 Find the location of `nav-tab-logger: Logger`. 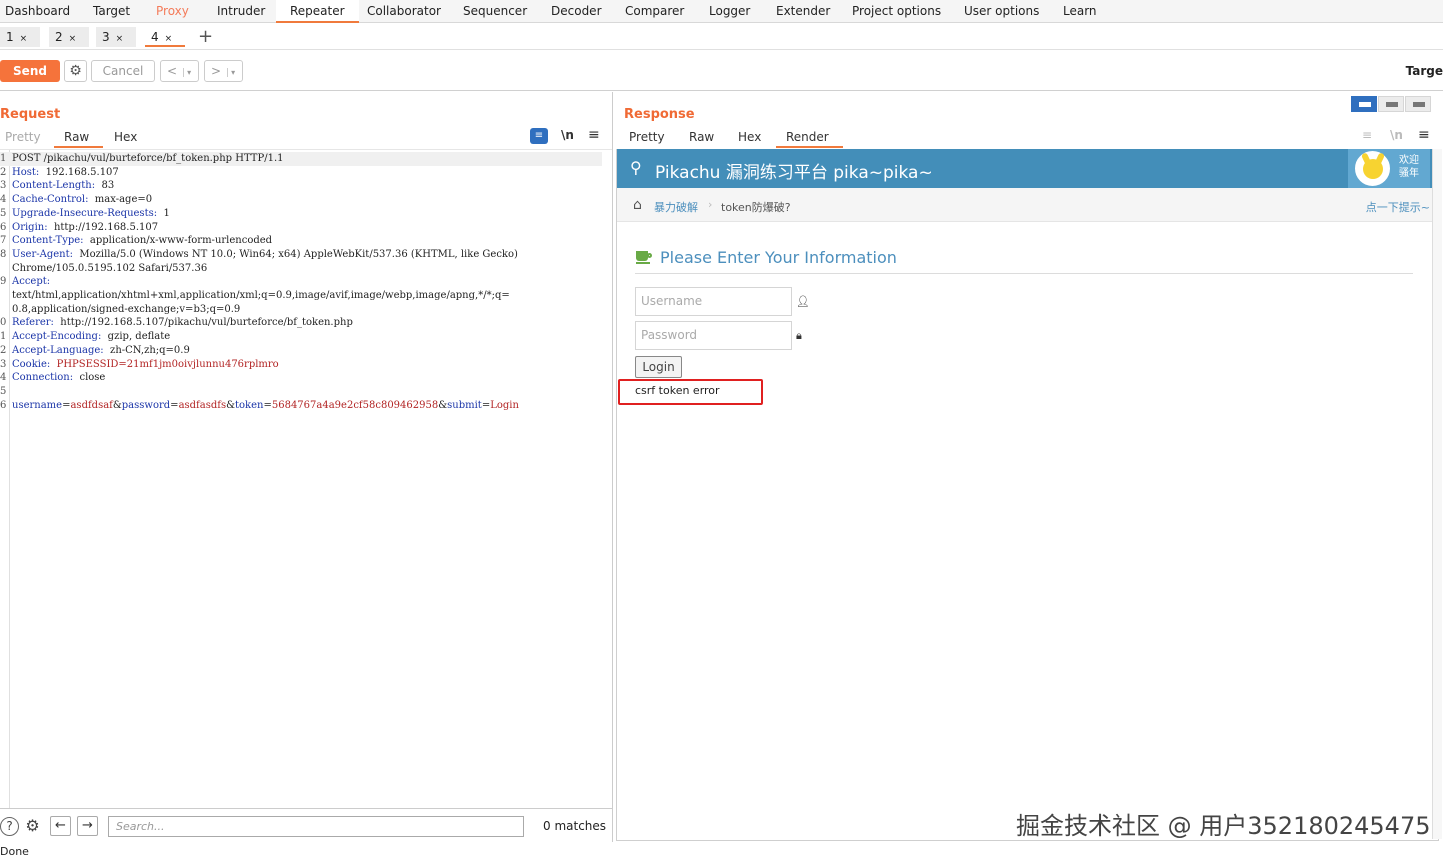

nav-tab-logger: Logger is located at coordinates (729, 11).